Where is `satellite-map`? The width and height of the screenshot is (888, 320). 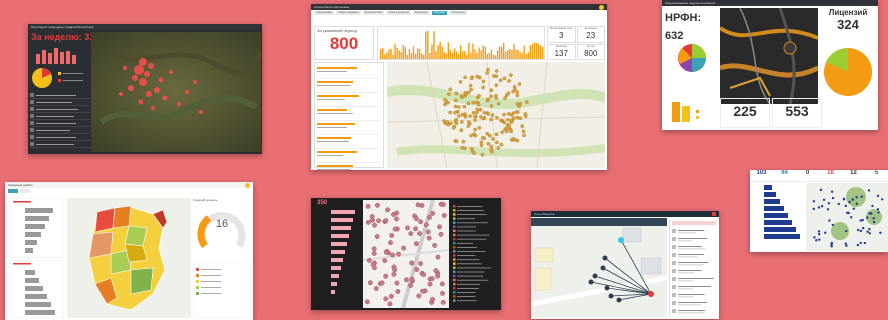
satellite-map is located at coordinates (176, 92).